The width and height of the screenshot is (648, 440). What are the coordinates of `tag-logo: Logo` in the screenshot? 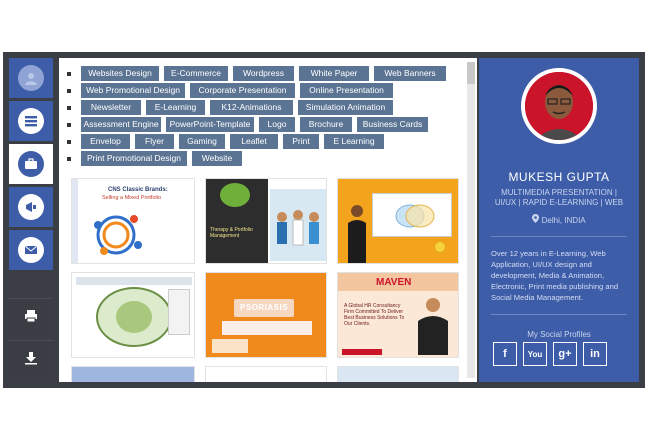 It's located at (277, 124).